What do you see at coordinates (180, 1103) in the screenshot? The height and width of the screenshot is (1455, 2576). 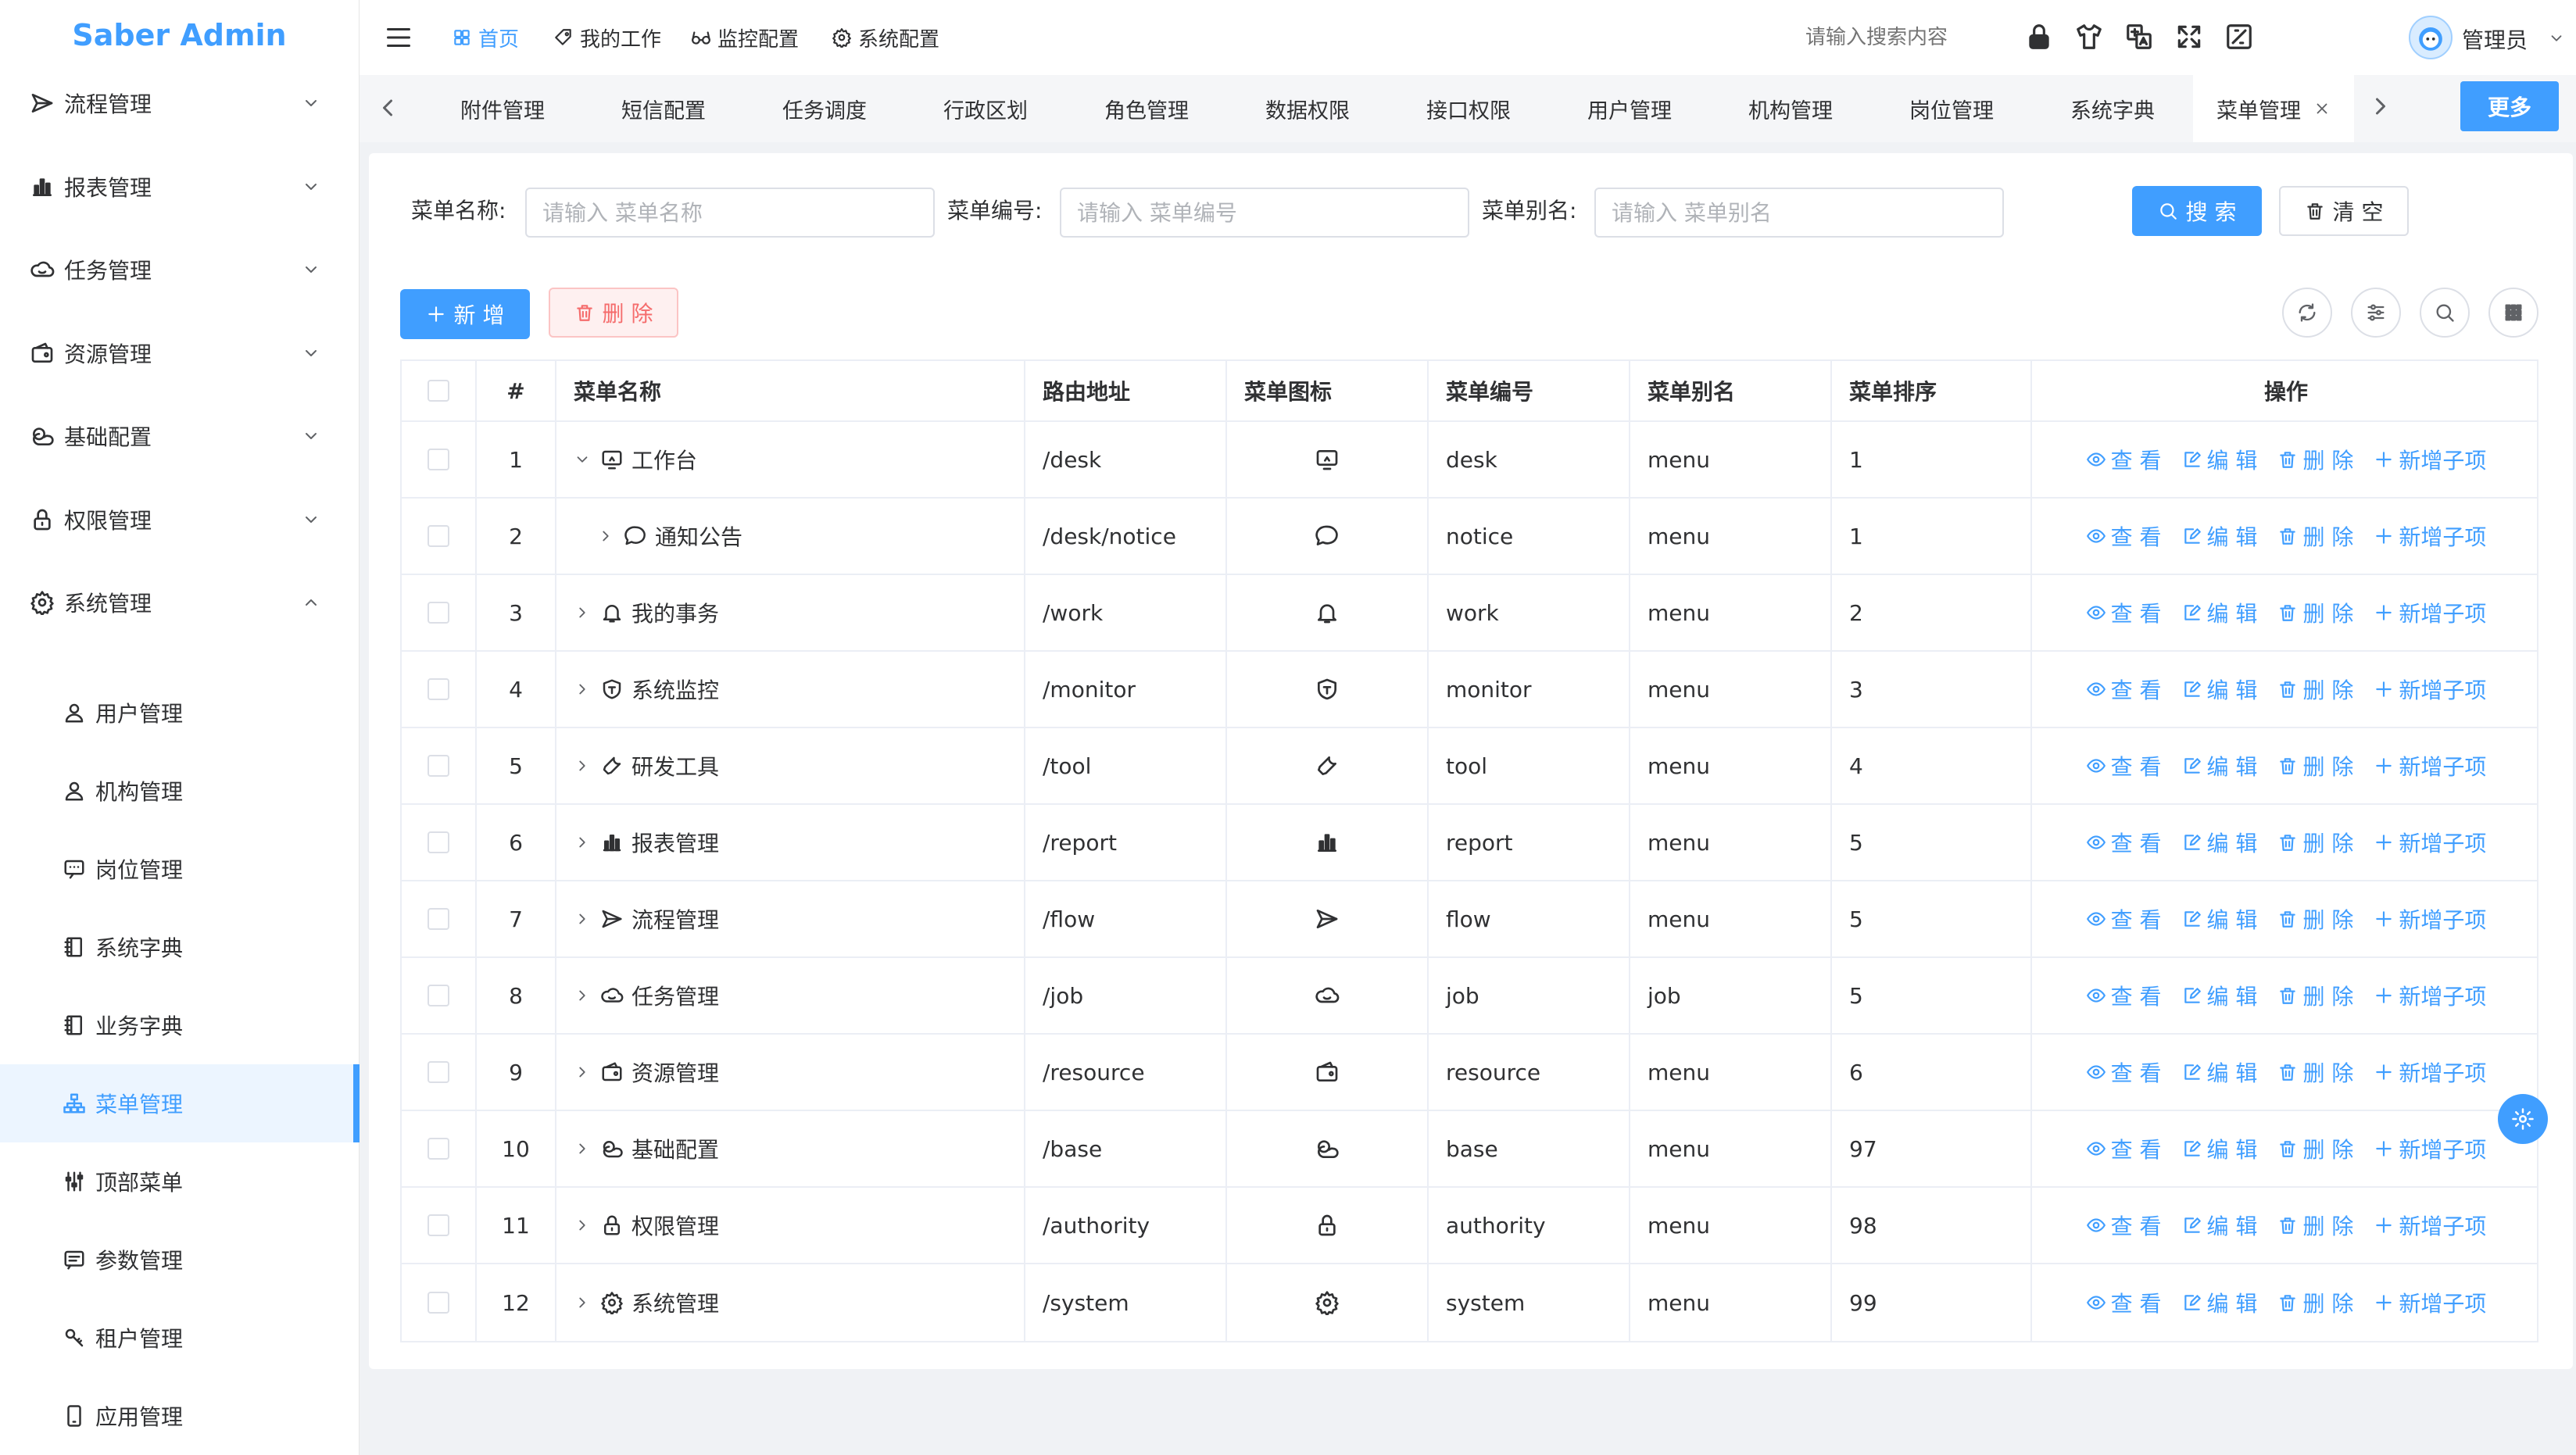 I see `sidebar-subitem-5: 菜单管理` at bounding box center [180, 1103].